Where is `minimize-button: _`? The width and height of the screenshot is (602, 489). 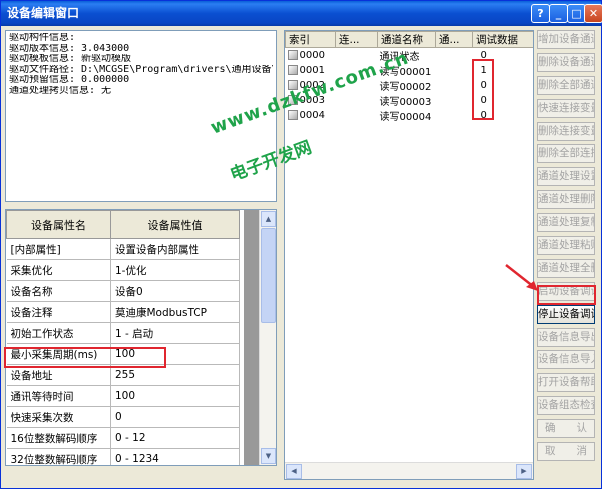 minimize-button: _ is located at coordinates (558, 13).